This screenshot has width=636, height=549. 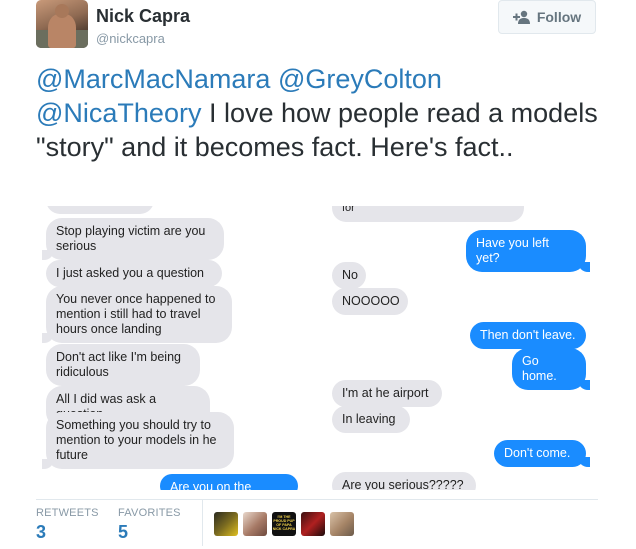 I want to click on message-partial-right: for, so click(x=428, y=214).